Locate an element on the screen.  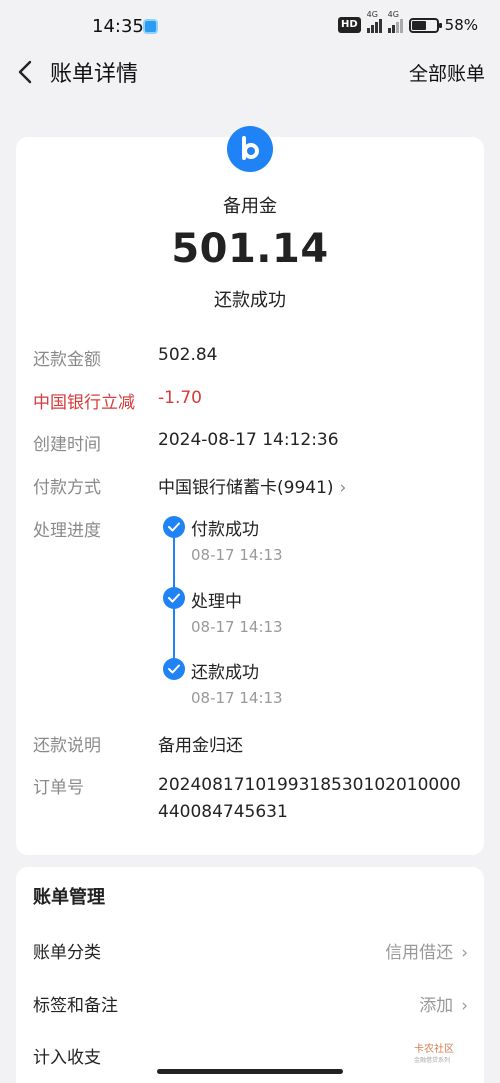
bill-status: 还款成功 is located at coordinates (250, 300).